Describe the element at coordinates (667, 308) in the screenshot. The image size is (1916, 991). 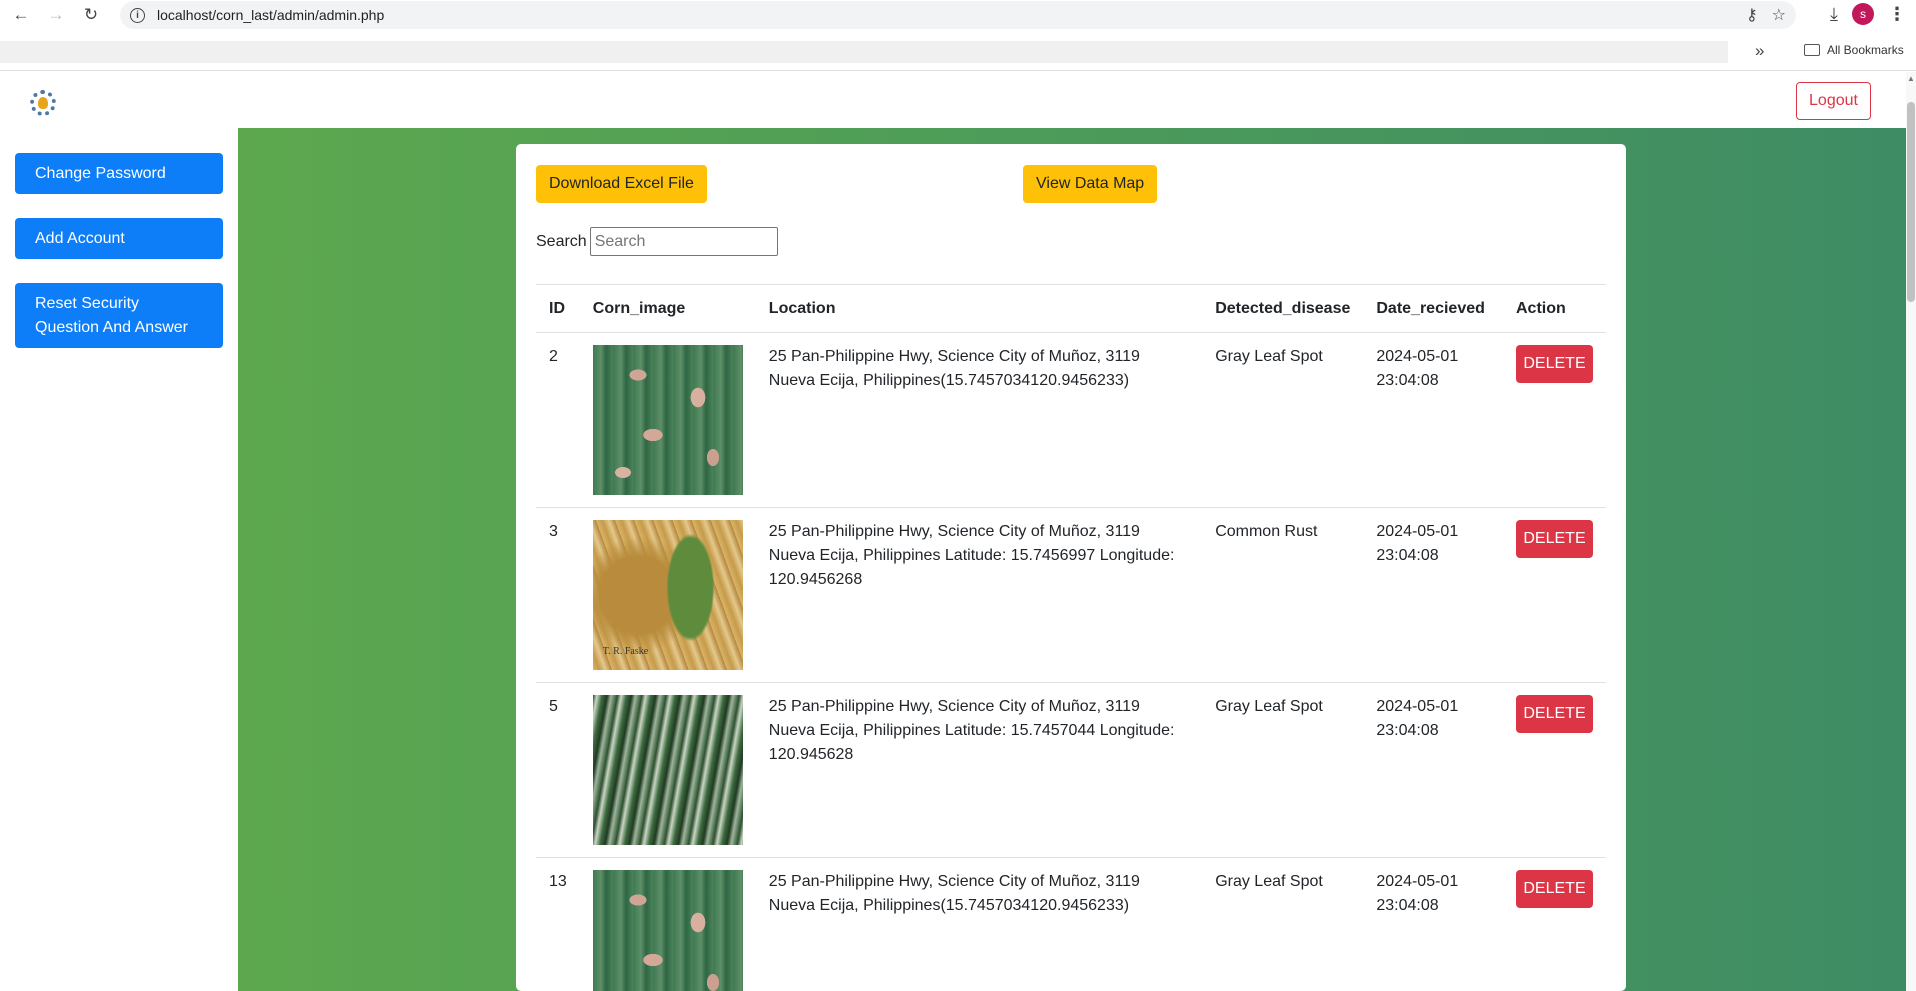
I see `column-header-corn-image: Corn_image` at that location.